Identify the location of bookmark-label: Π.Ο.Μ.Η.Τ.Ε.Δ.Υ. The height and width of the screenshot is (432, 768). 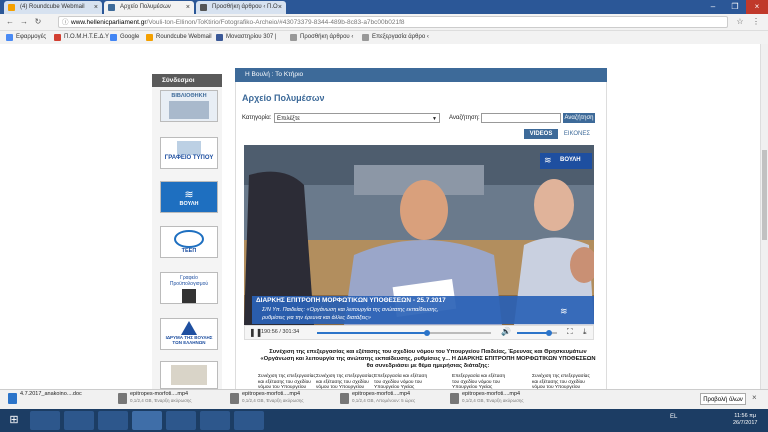
(87, 37).